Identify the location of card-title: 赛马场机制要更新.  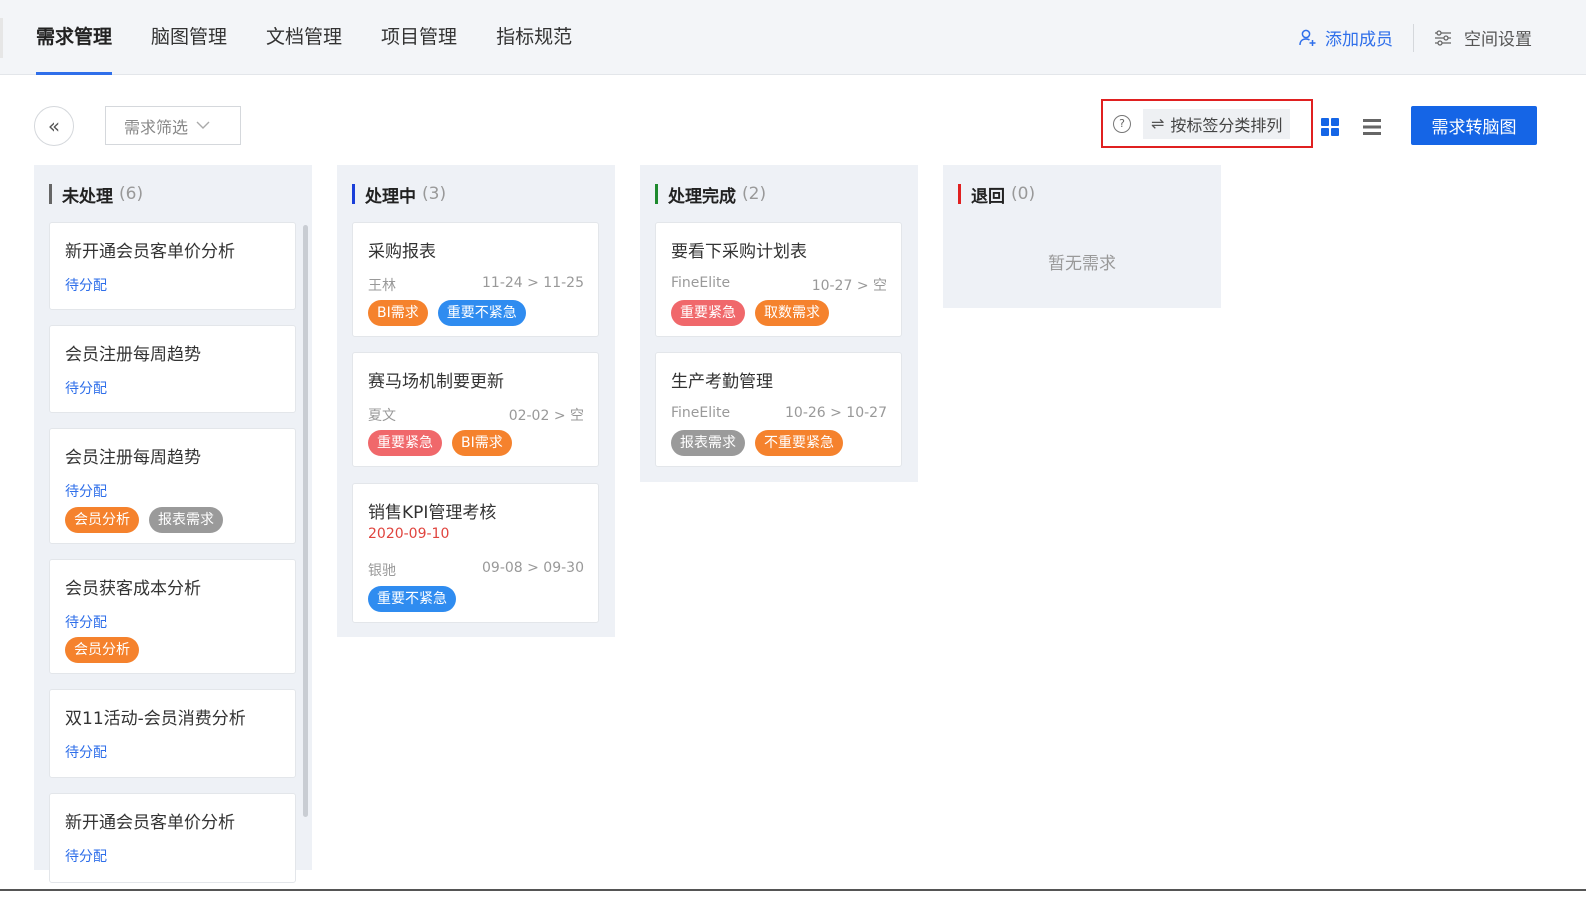
(436, 382).